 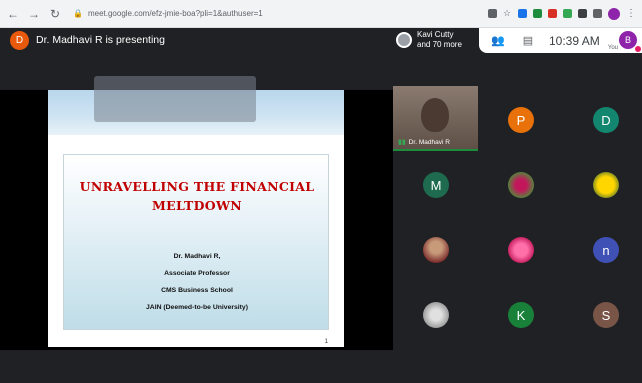 I want to click on presenting-label: Dr. Madhavi R is presenting, so click(x=100, y=40).